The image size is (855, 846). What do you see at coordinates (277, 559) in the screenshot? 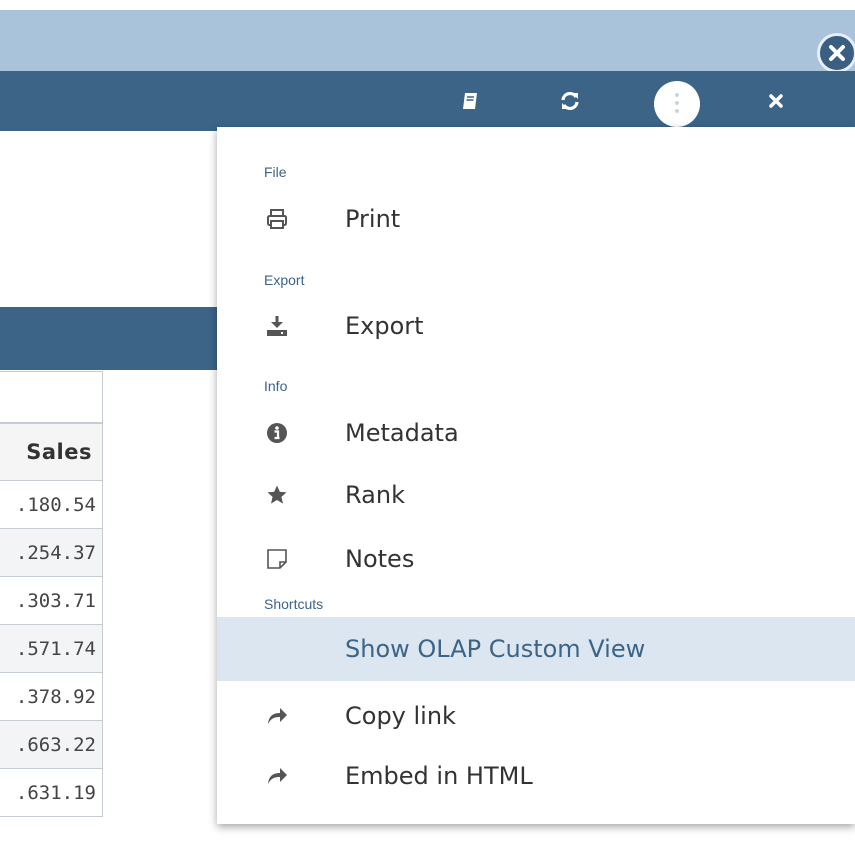
I see `note-icon` at bounding box center [277, 559].